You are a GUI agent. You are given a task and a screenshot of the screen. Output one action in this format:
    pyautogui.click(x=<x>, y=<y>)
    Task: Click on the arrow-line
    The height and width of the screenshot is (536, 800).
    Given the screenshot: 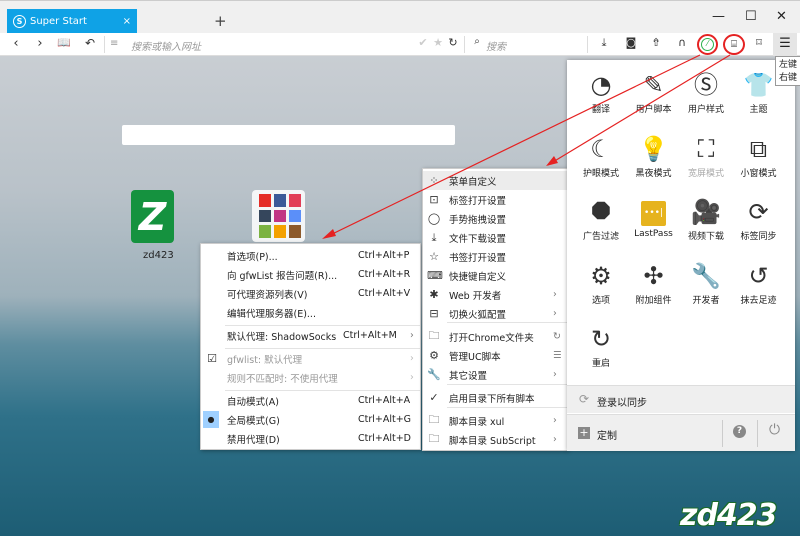 What is the action you would take?
    pyautogui.click(x=639, y=110)
    